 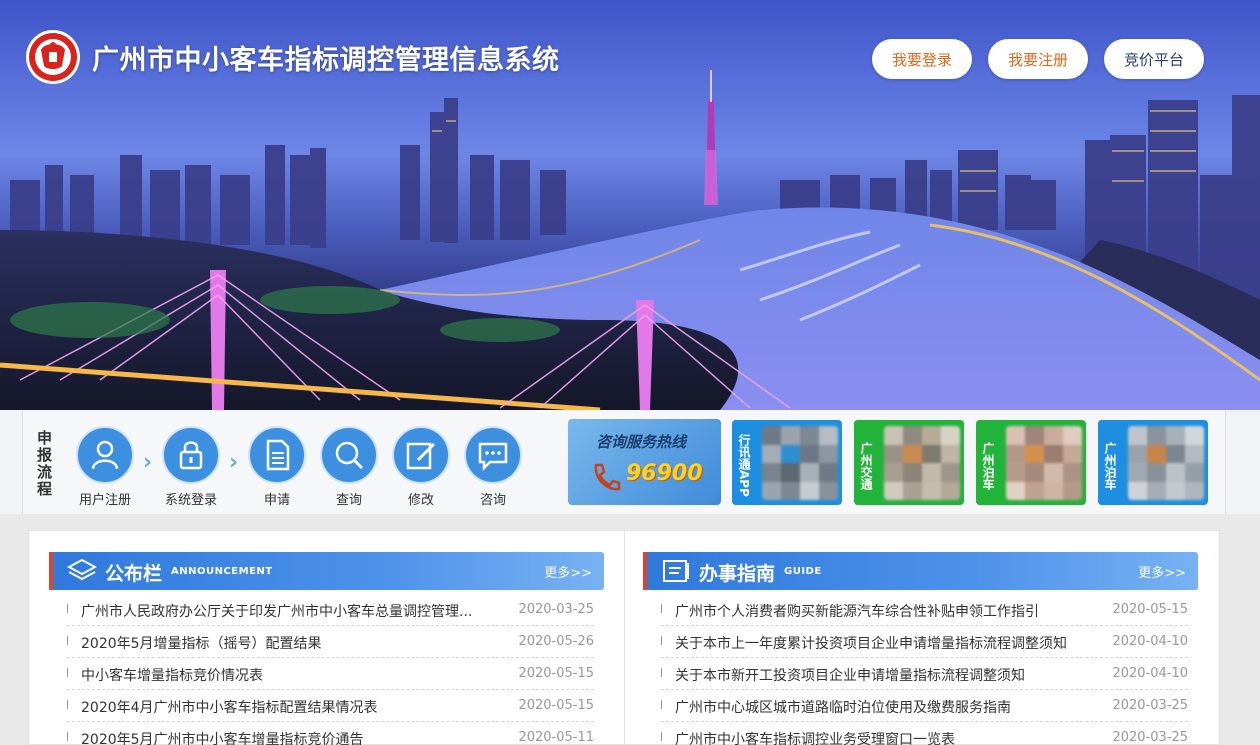 I want to click on step-user-register: 用户注册, so click(x=105, y=467).